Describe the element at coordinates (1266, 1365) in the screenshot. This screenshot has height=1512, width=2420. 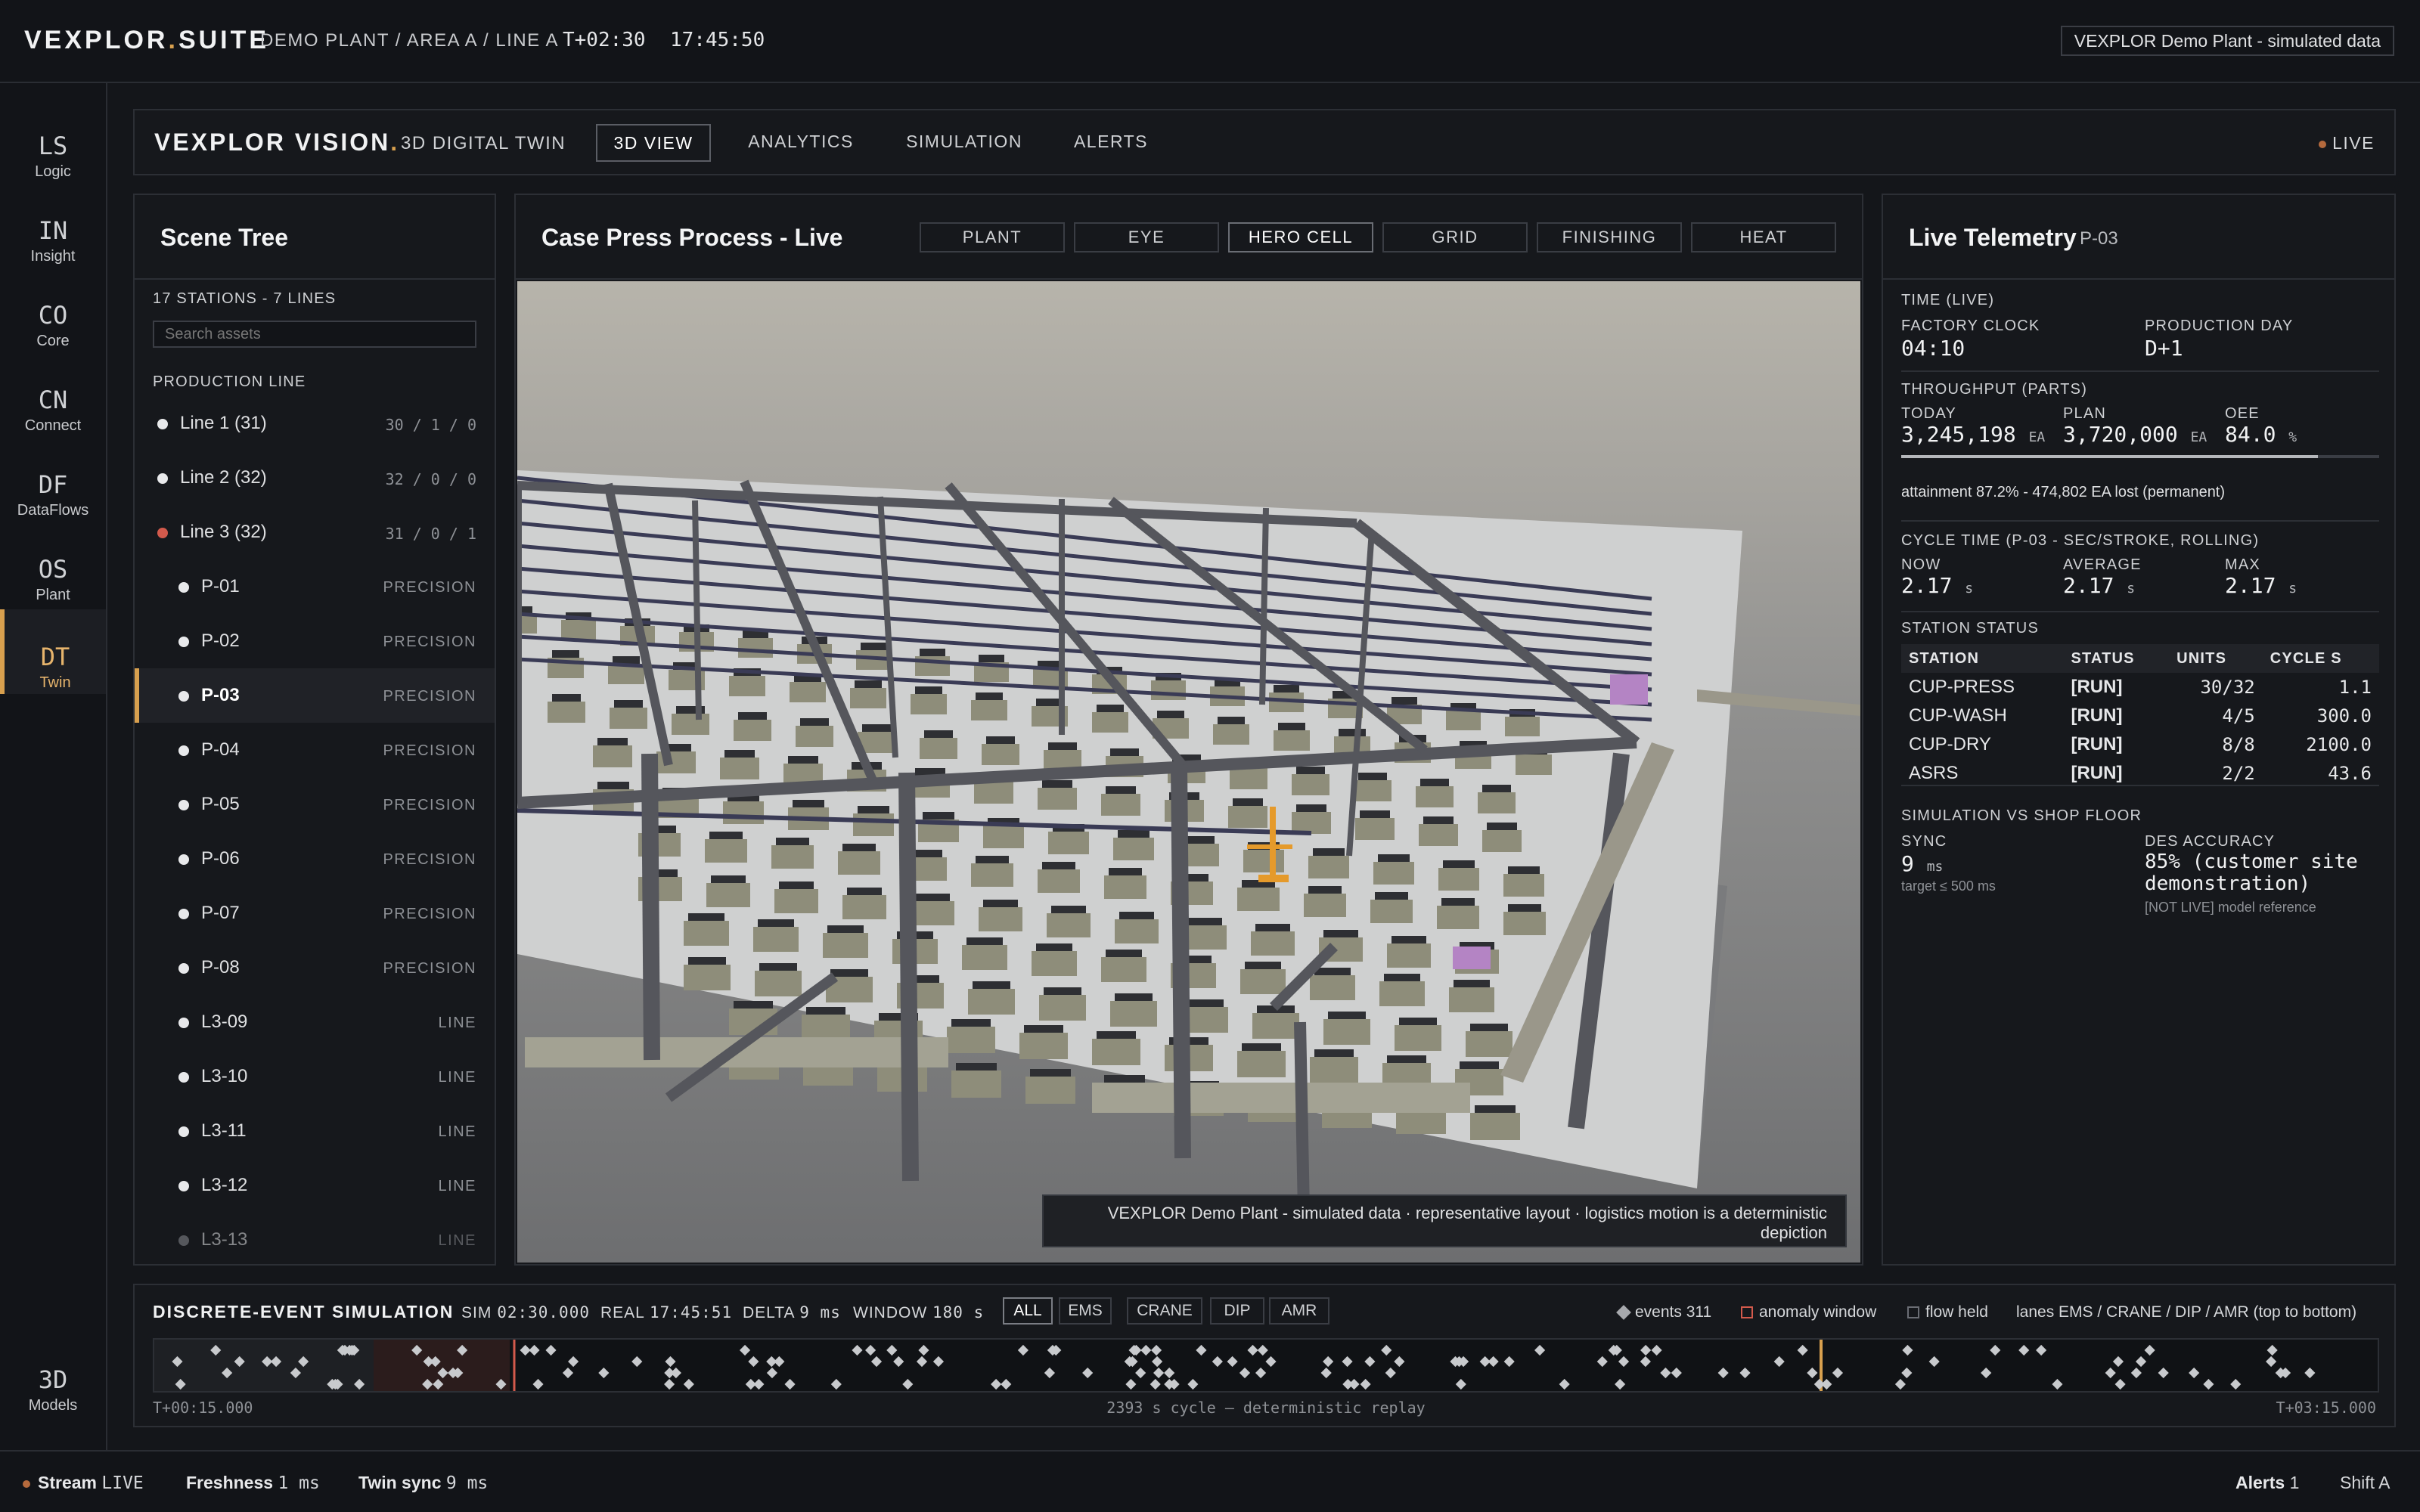
I see `event-timeline` at that location.